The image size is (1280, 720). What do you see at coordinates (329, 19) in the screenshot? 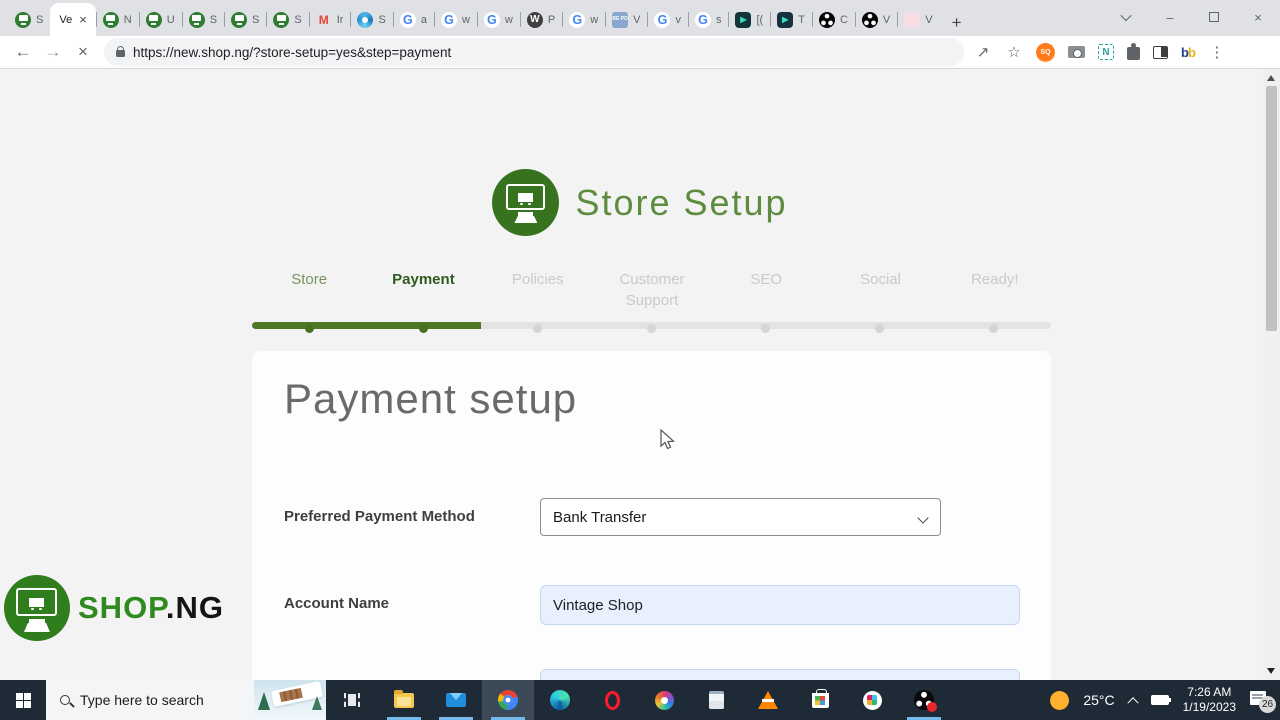
I see `browser-tab: M Ir` at bounding box center [329, 19].